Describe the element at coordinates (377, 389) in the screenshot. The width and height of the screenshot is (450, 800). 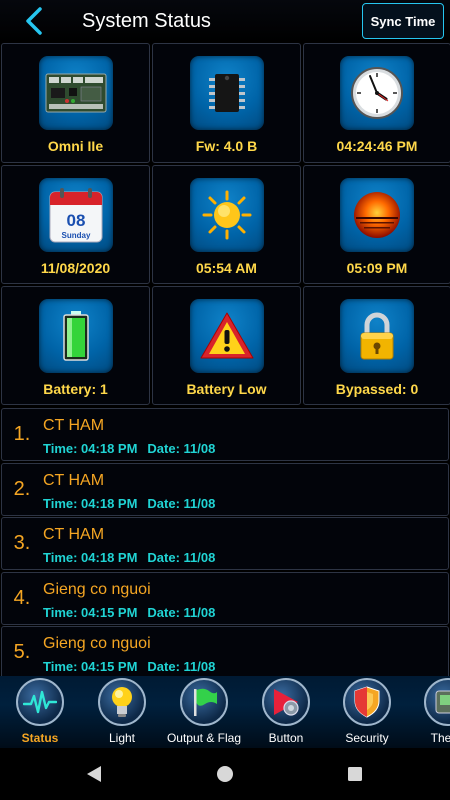
I see `bypassed-count-label: Bypassed: 0` at that location.